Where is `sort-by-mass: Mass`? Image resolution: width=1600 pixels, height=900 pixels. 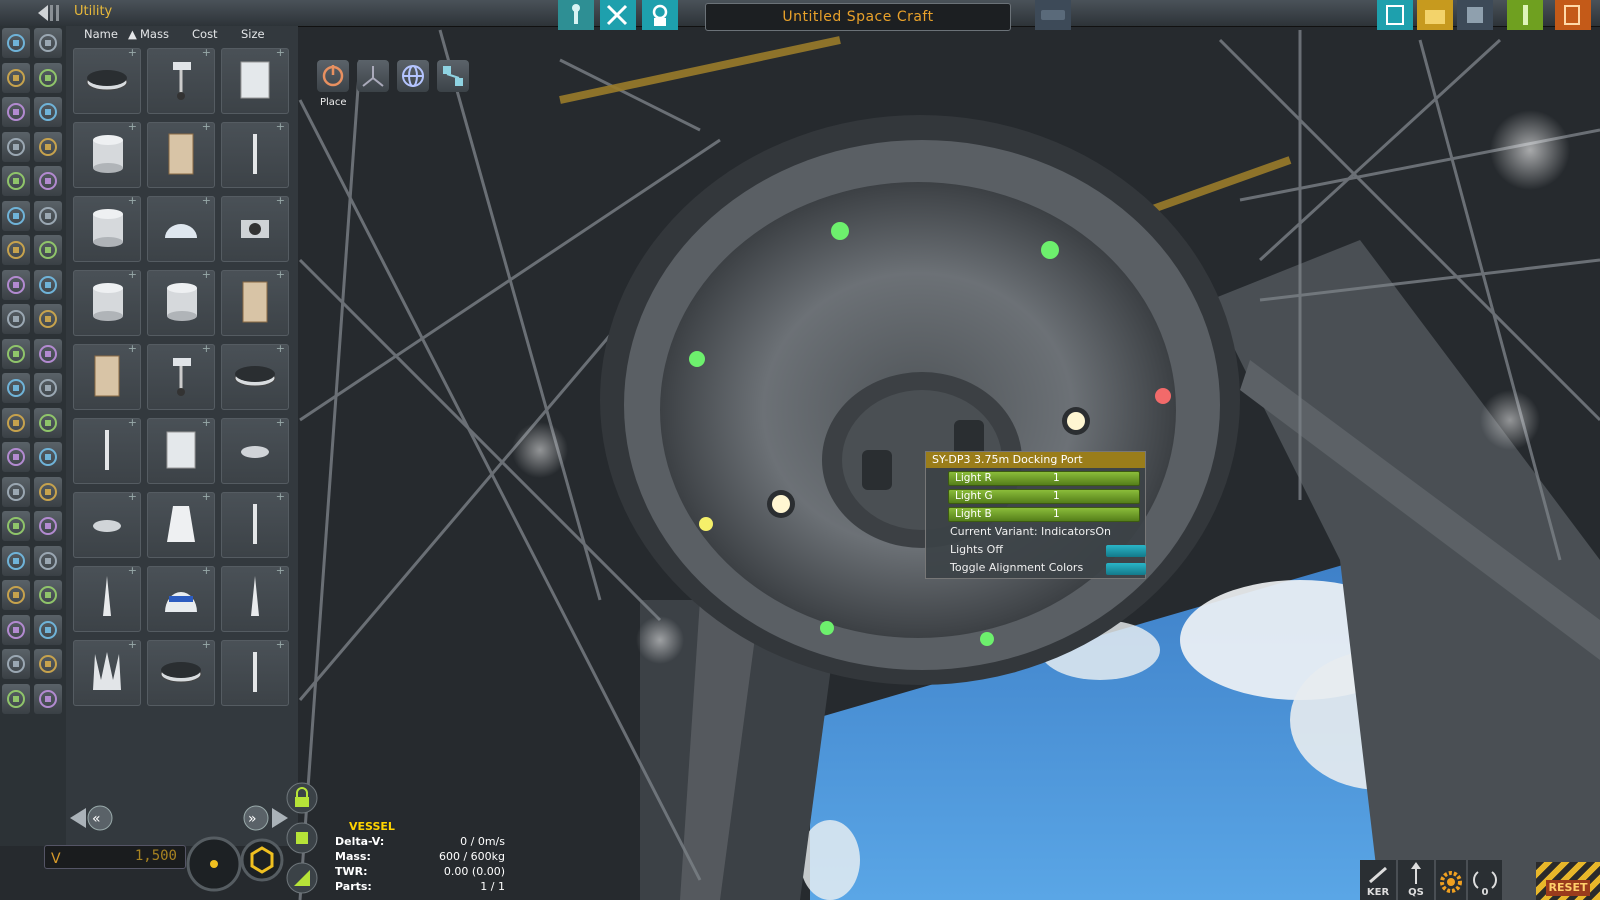
sort-by-mass: Mass is located at coordinates (154, 34).